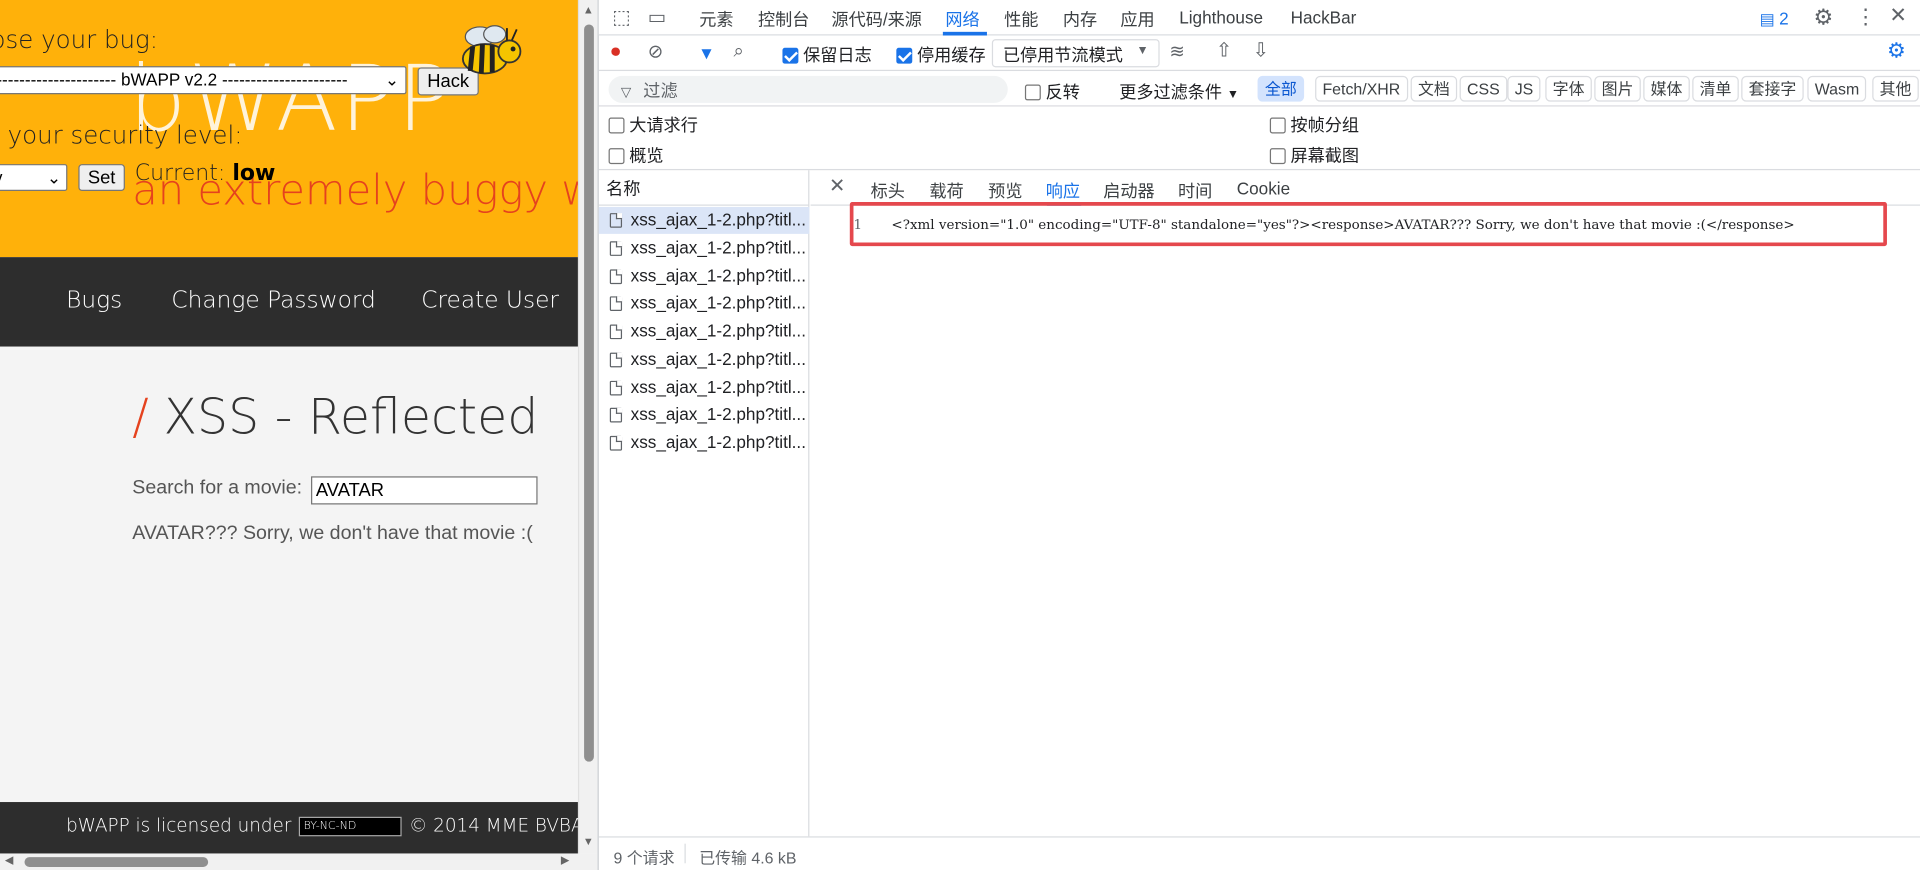  Describe the element at coordinates (808, 89) in the screenshot. I see `filter-input: ▽ 过滤` at that location.